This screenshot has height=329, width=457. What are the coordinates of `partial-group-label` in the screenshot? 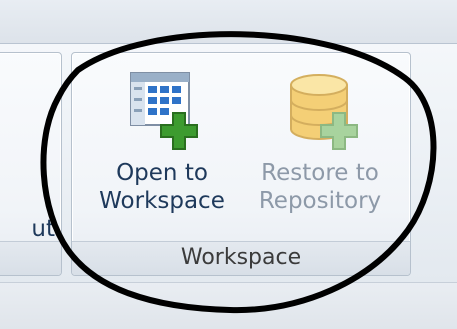 It's located at (30, 258).